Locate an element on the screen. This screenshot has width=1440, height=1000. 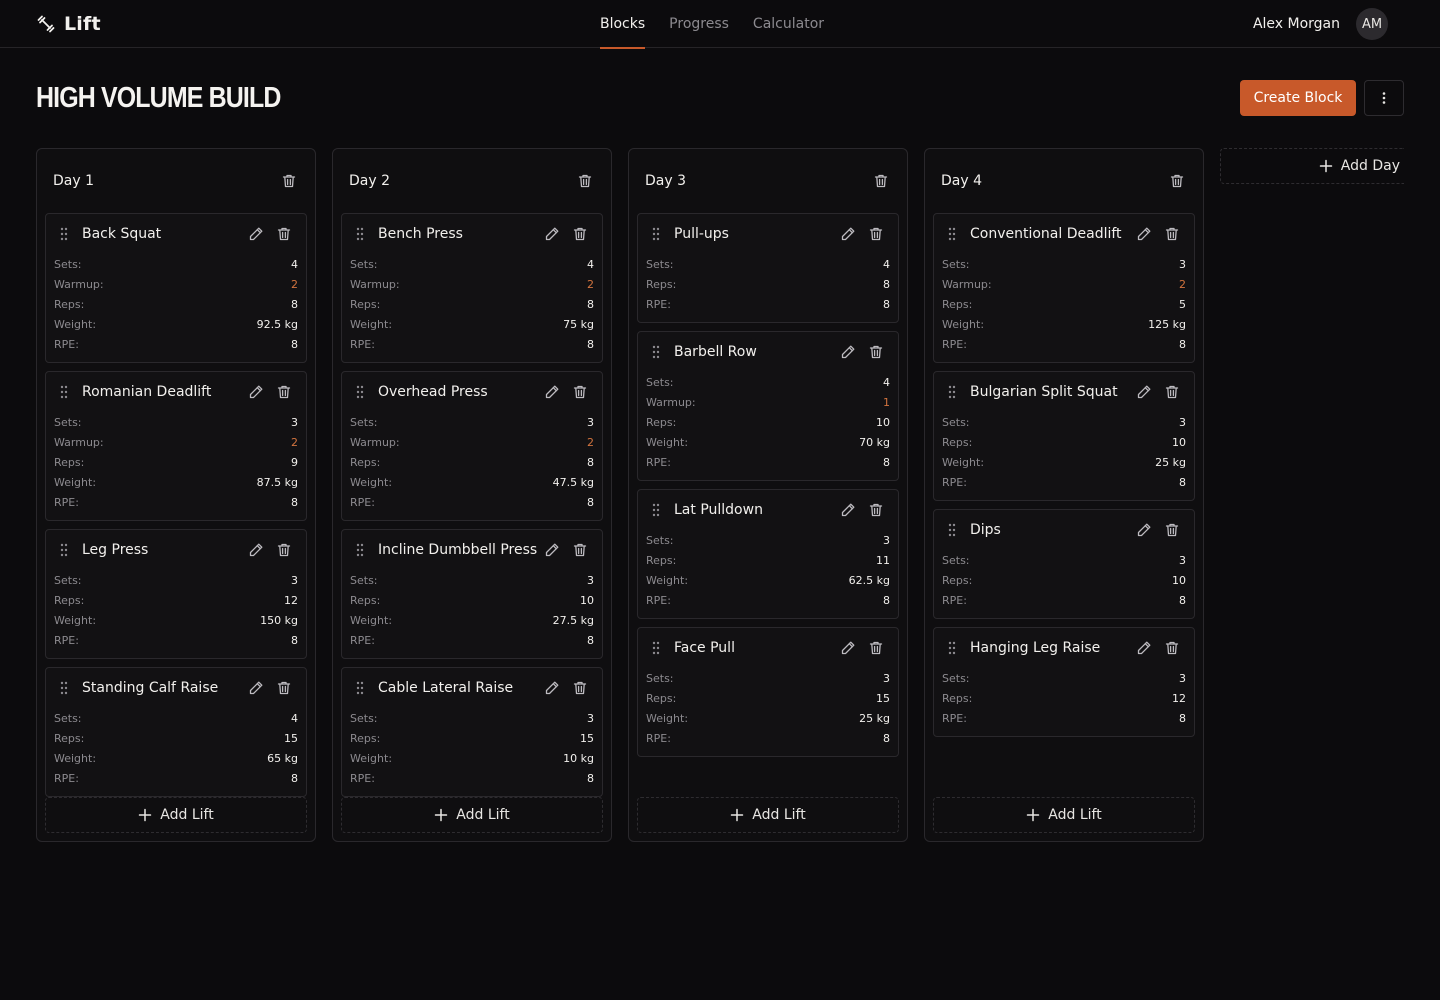
add-day-button: Add Day is located at coordinates (1312, 166).